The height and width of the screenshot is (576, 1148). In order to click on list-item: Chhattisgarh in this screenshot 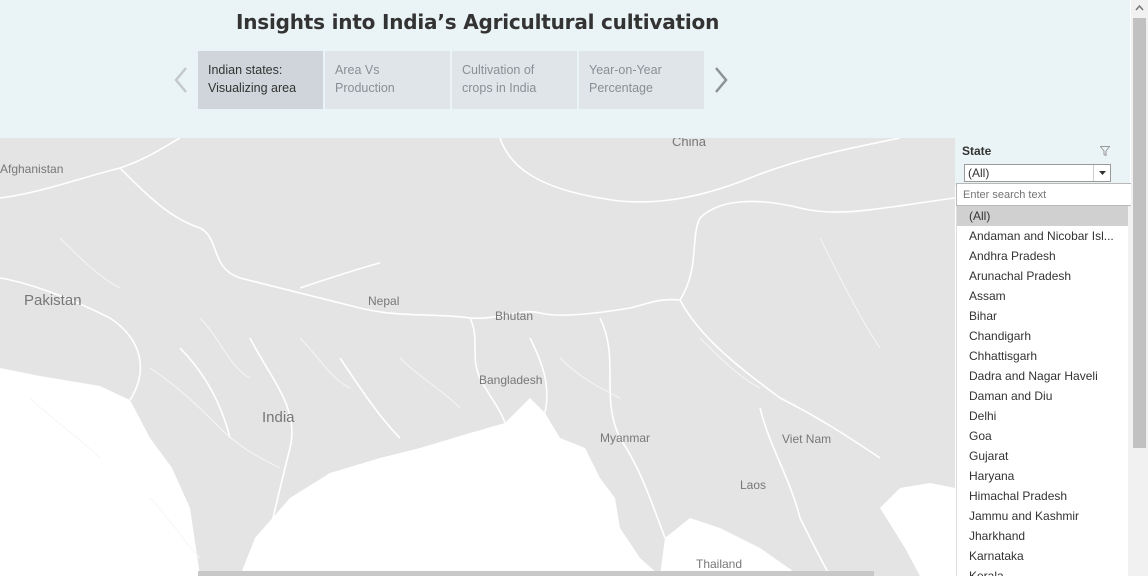, I will do `click(1043, 356)`.